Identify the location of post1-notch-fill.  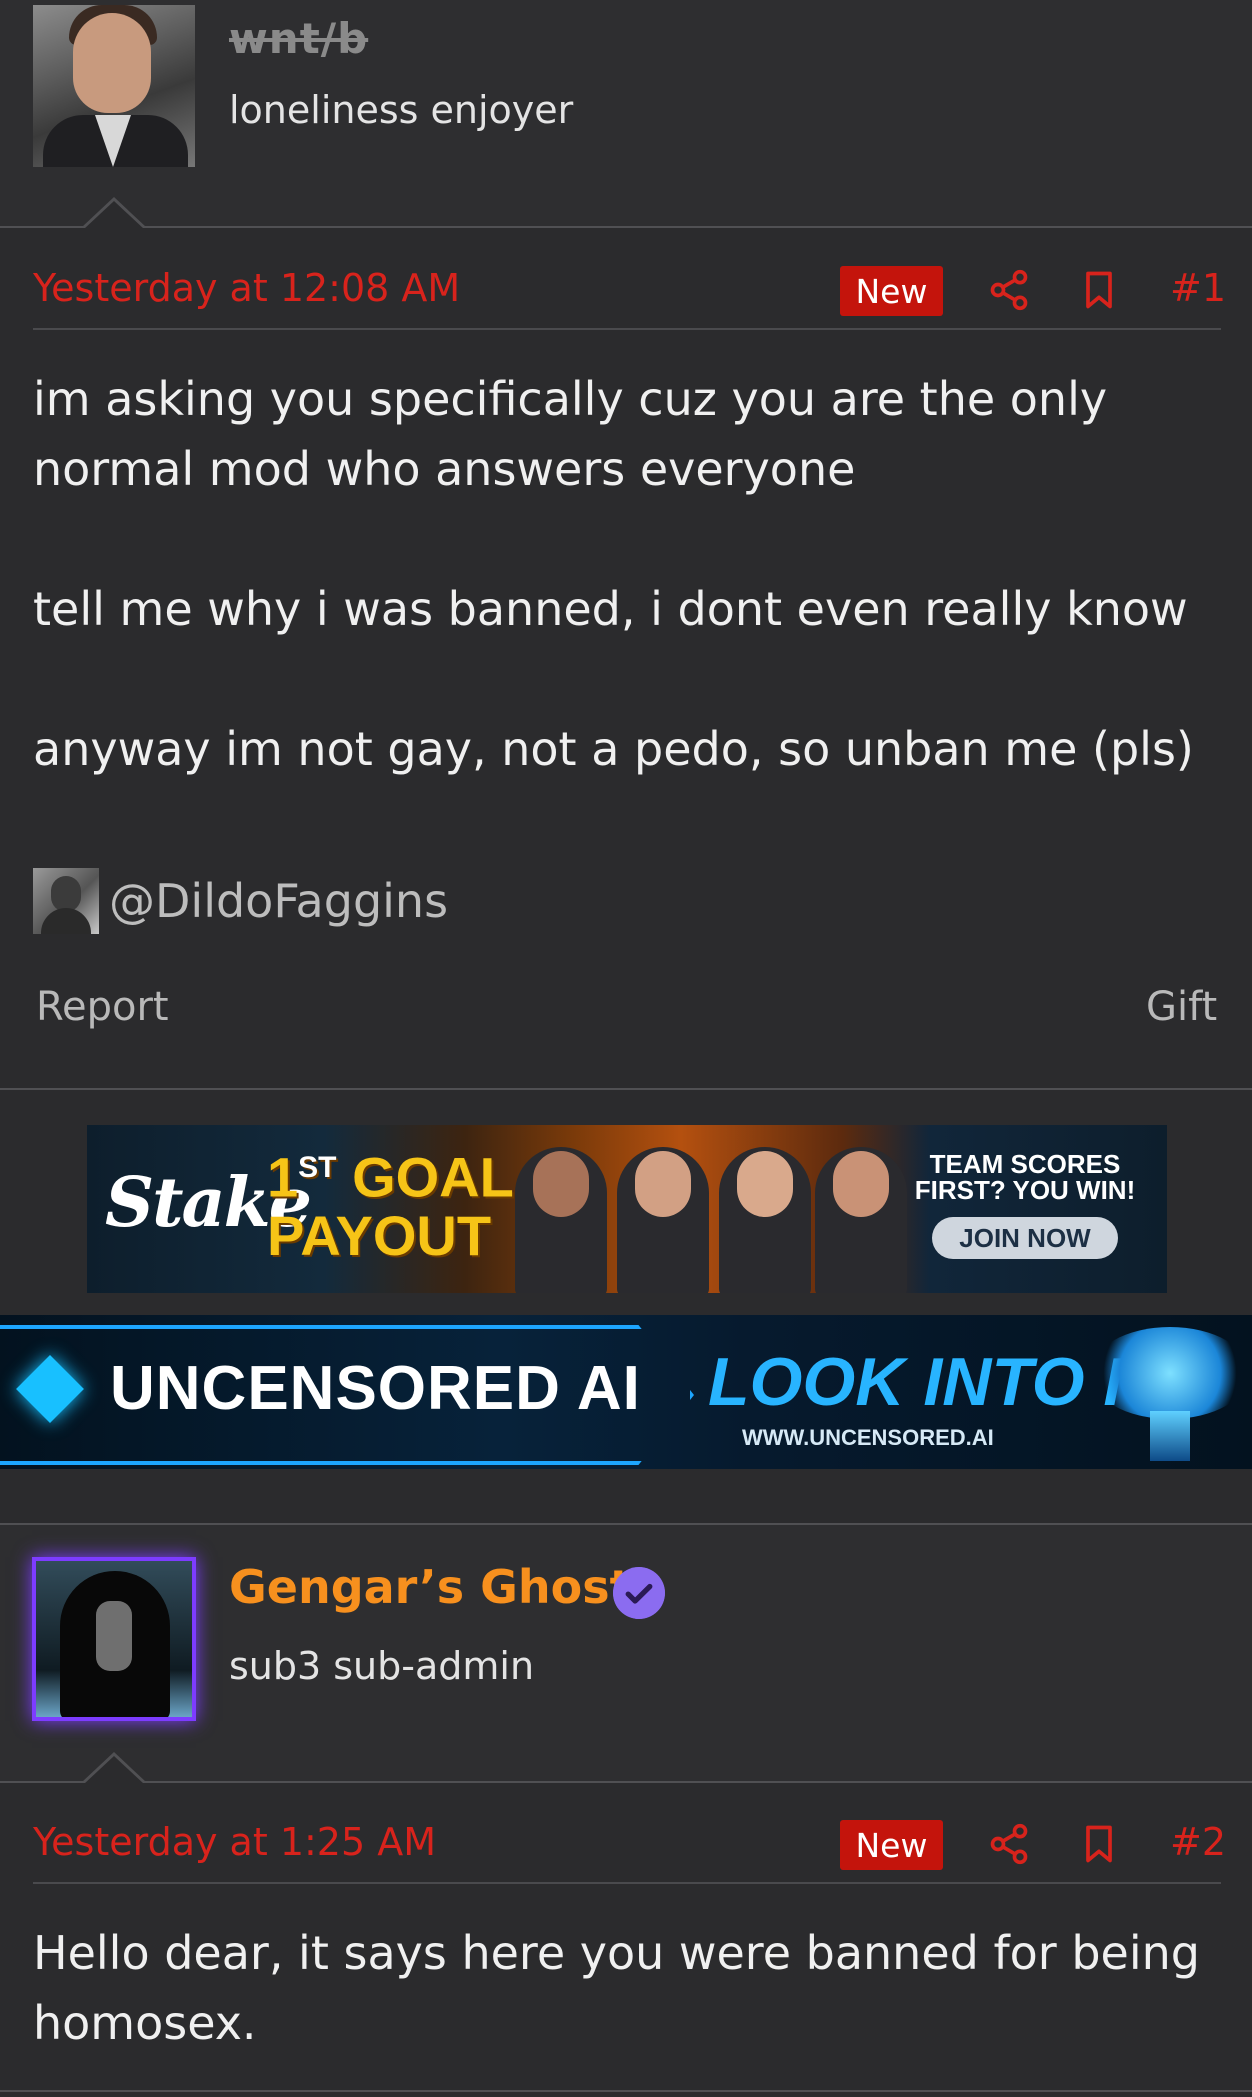
(114, 215).